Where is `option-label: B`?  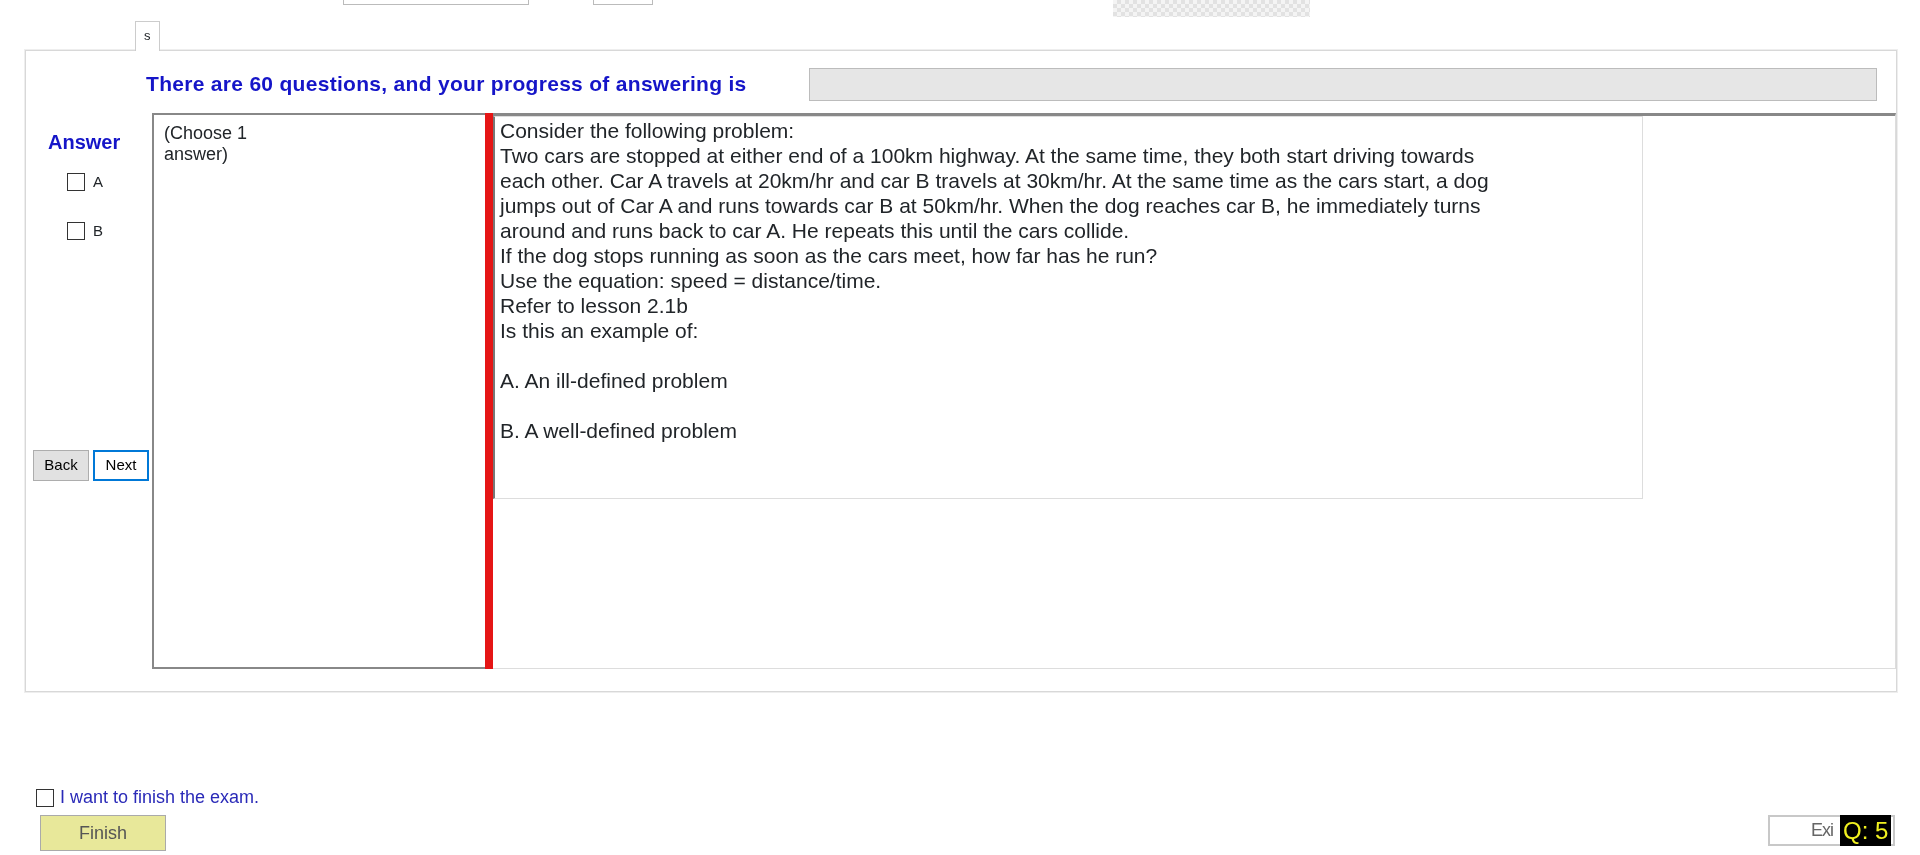 option-label: B is located at coordinates (98, 230).